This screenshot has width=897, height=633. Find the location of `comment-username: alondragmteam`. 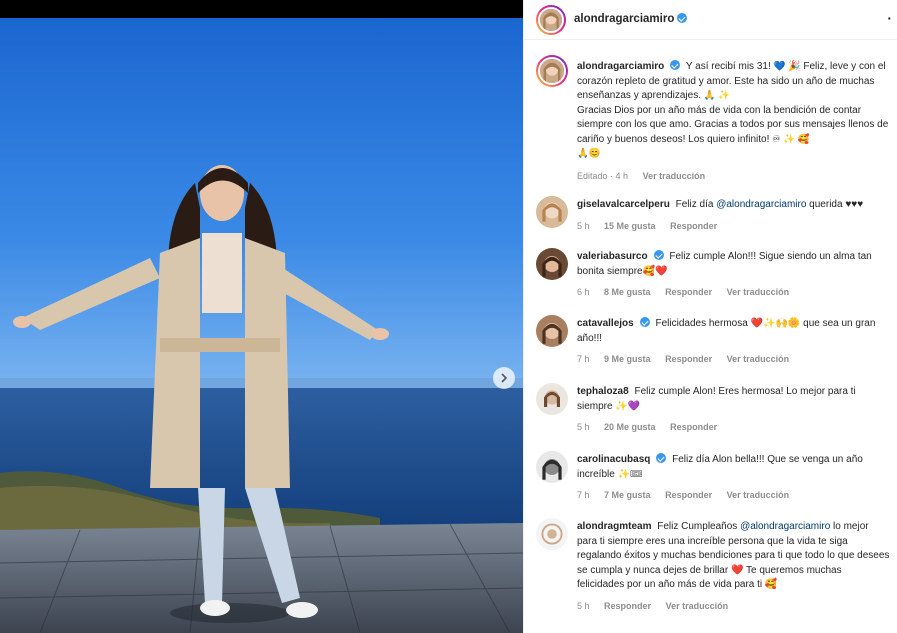

comment-username: alondragmteam is located at coordinates (614, 526).